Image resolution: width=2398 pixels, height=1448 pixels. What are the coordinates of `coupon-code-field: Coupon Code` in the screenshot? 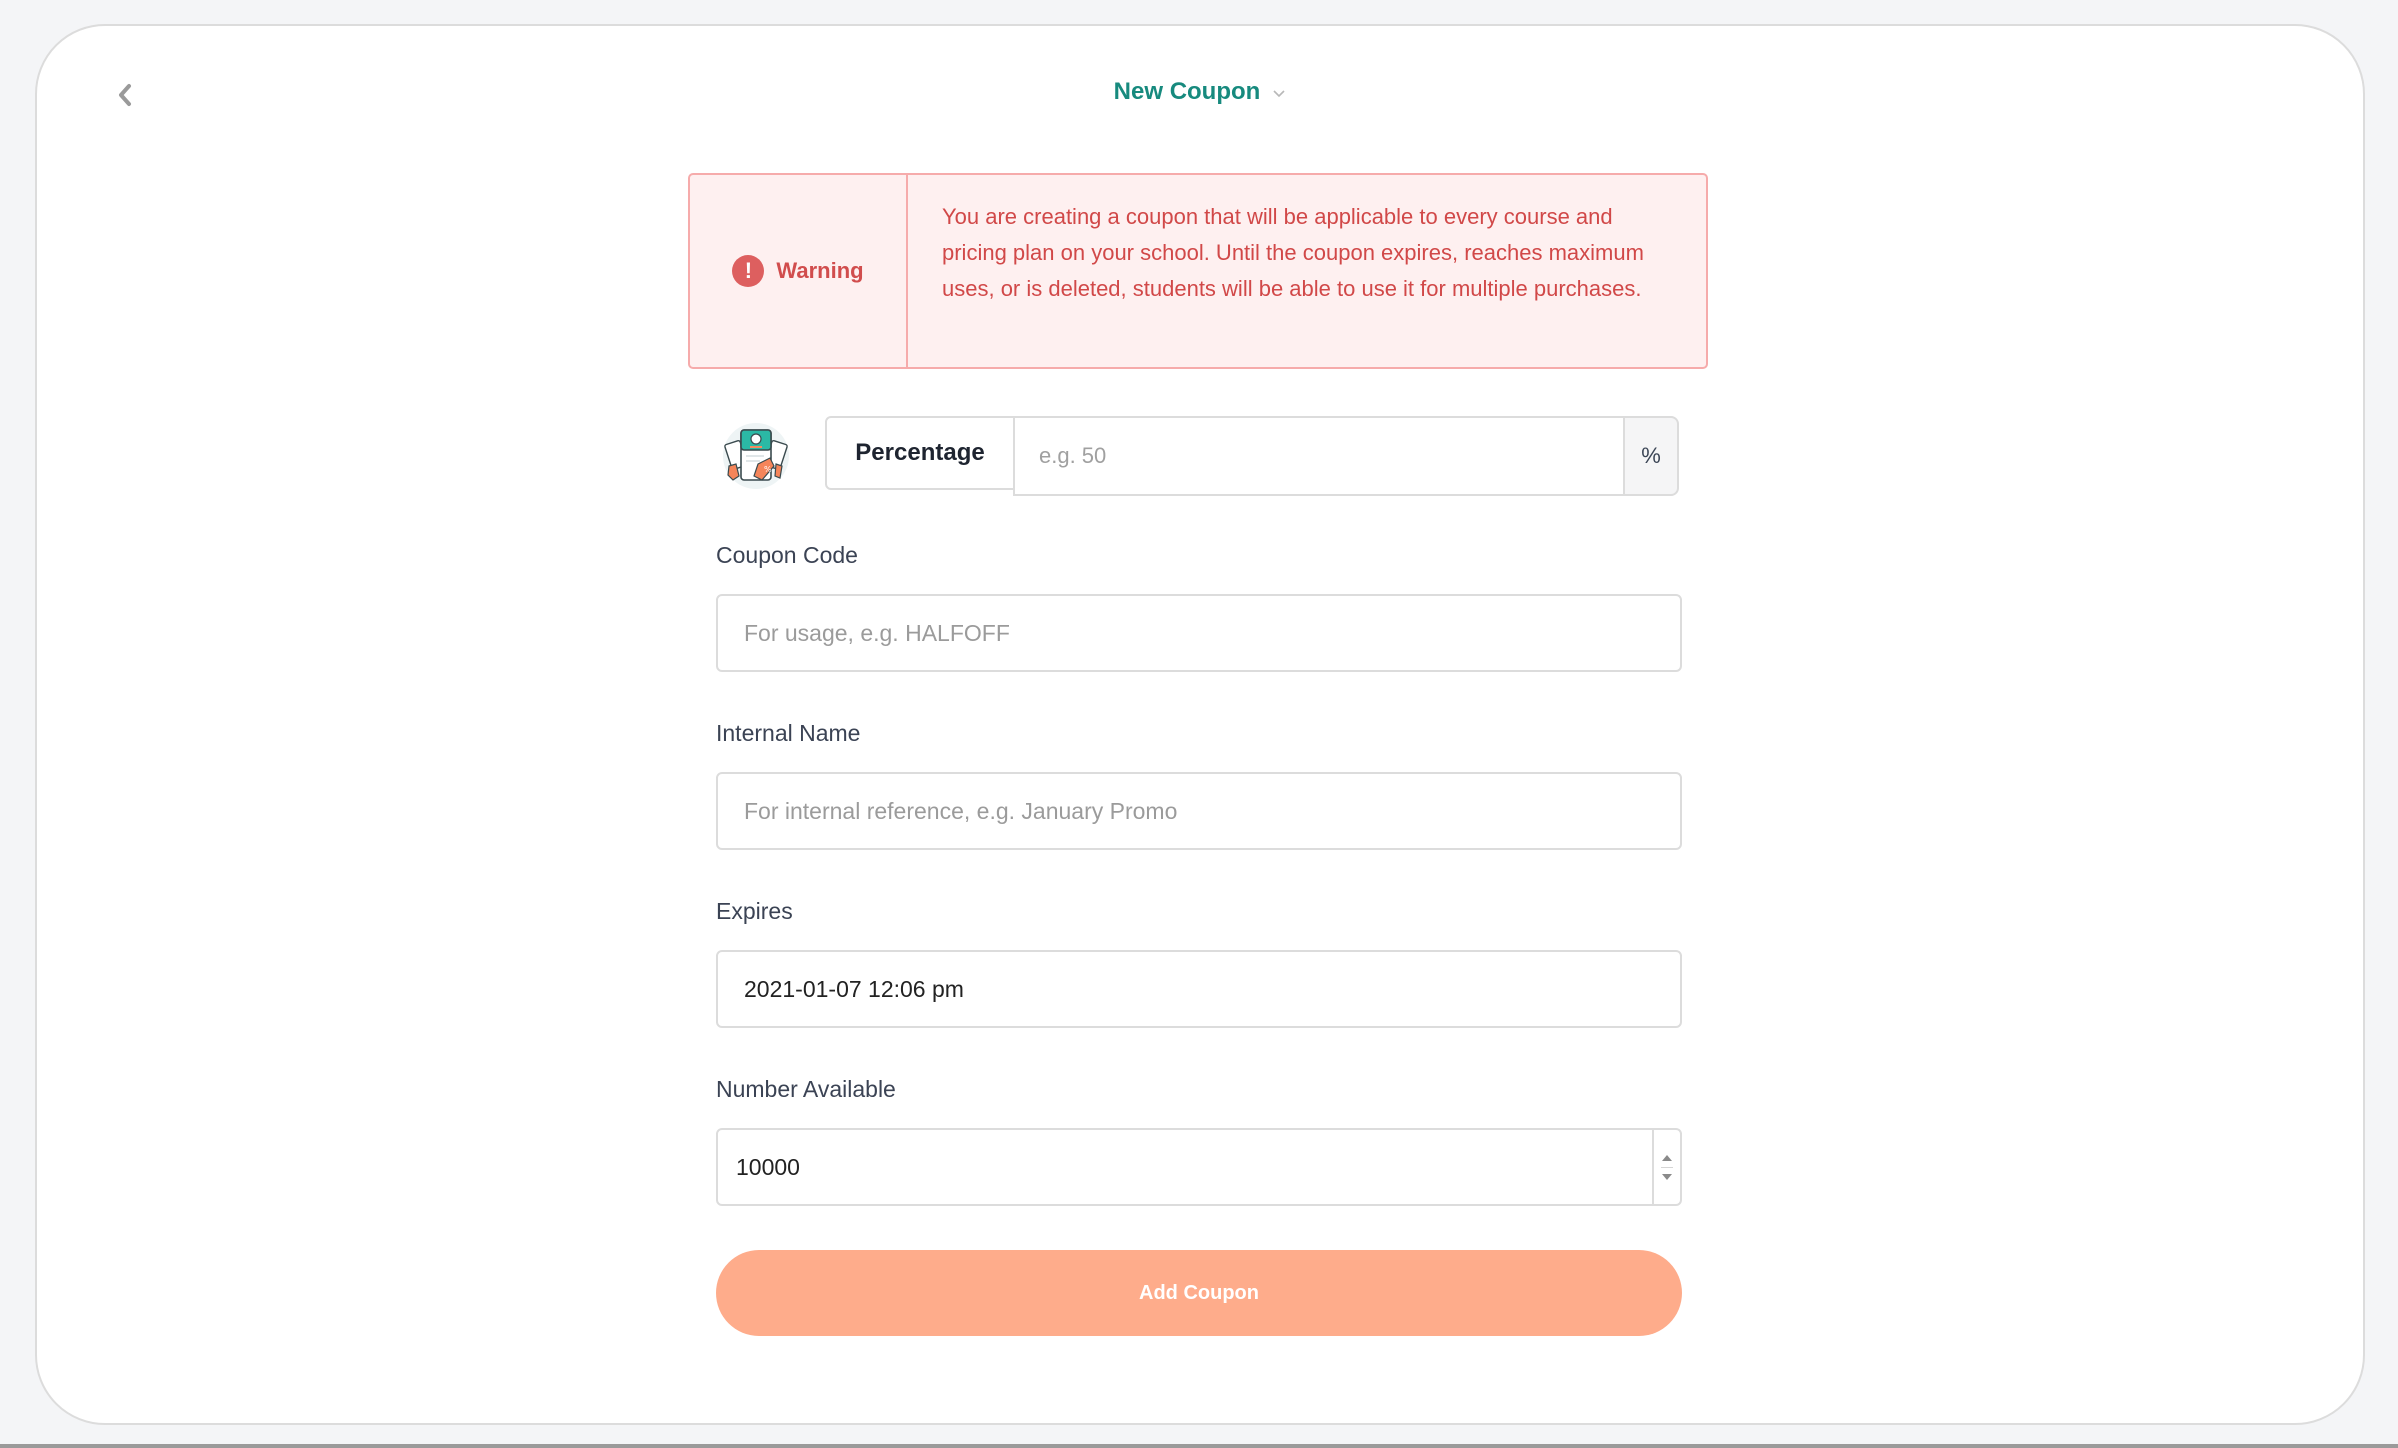 It's located at (1199, 606).